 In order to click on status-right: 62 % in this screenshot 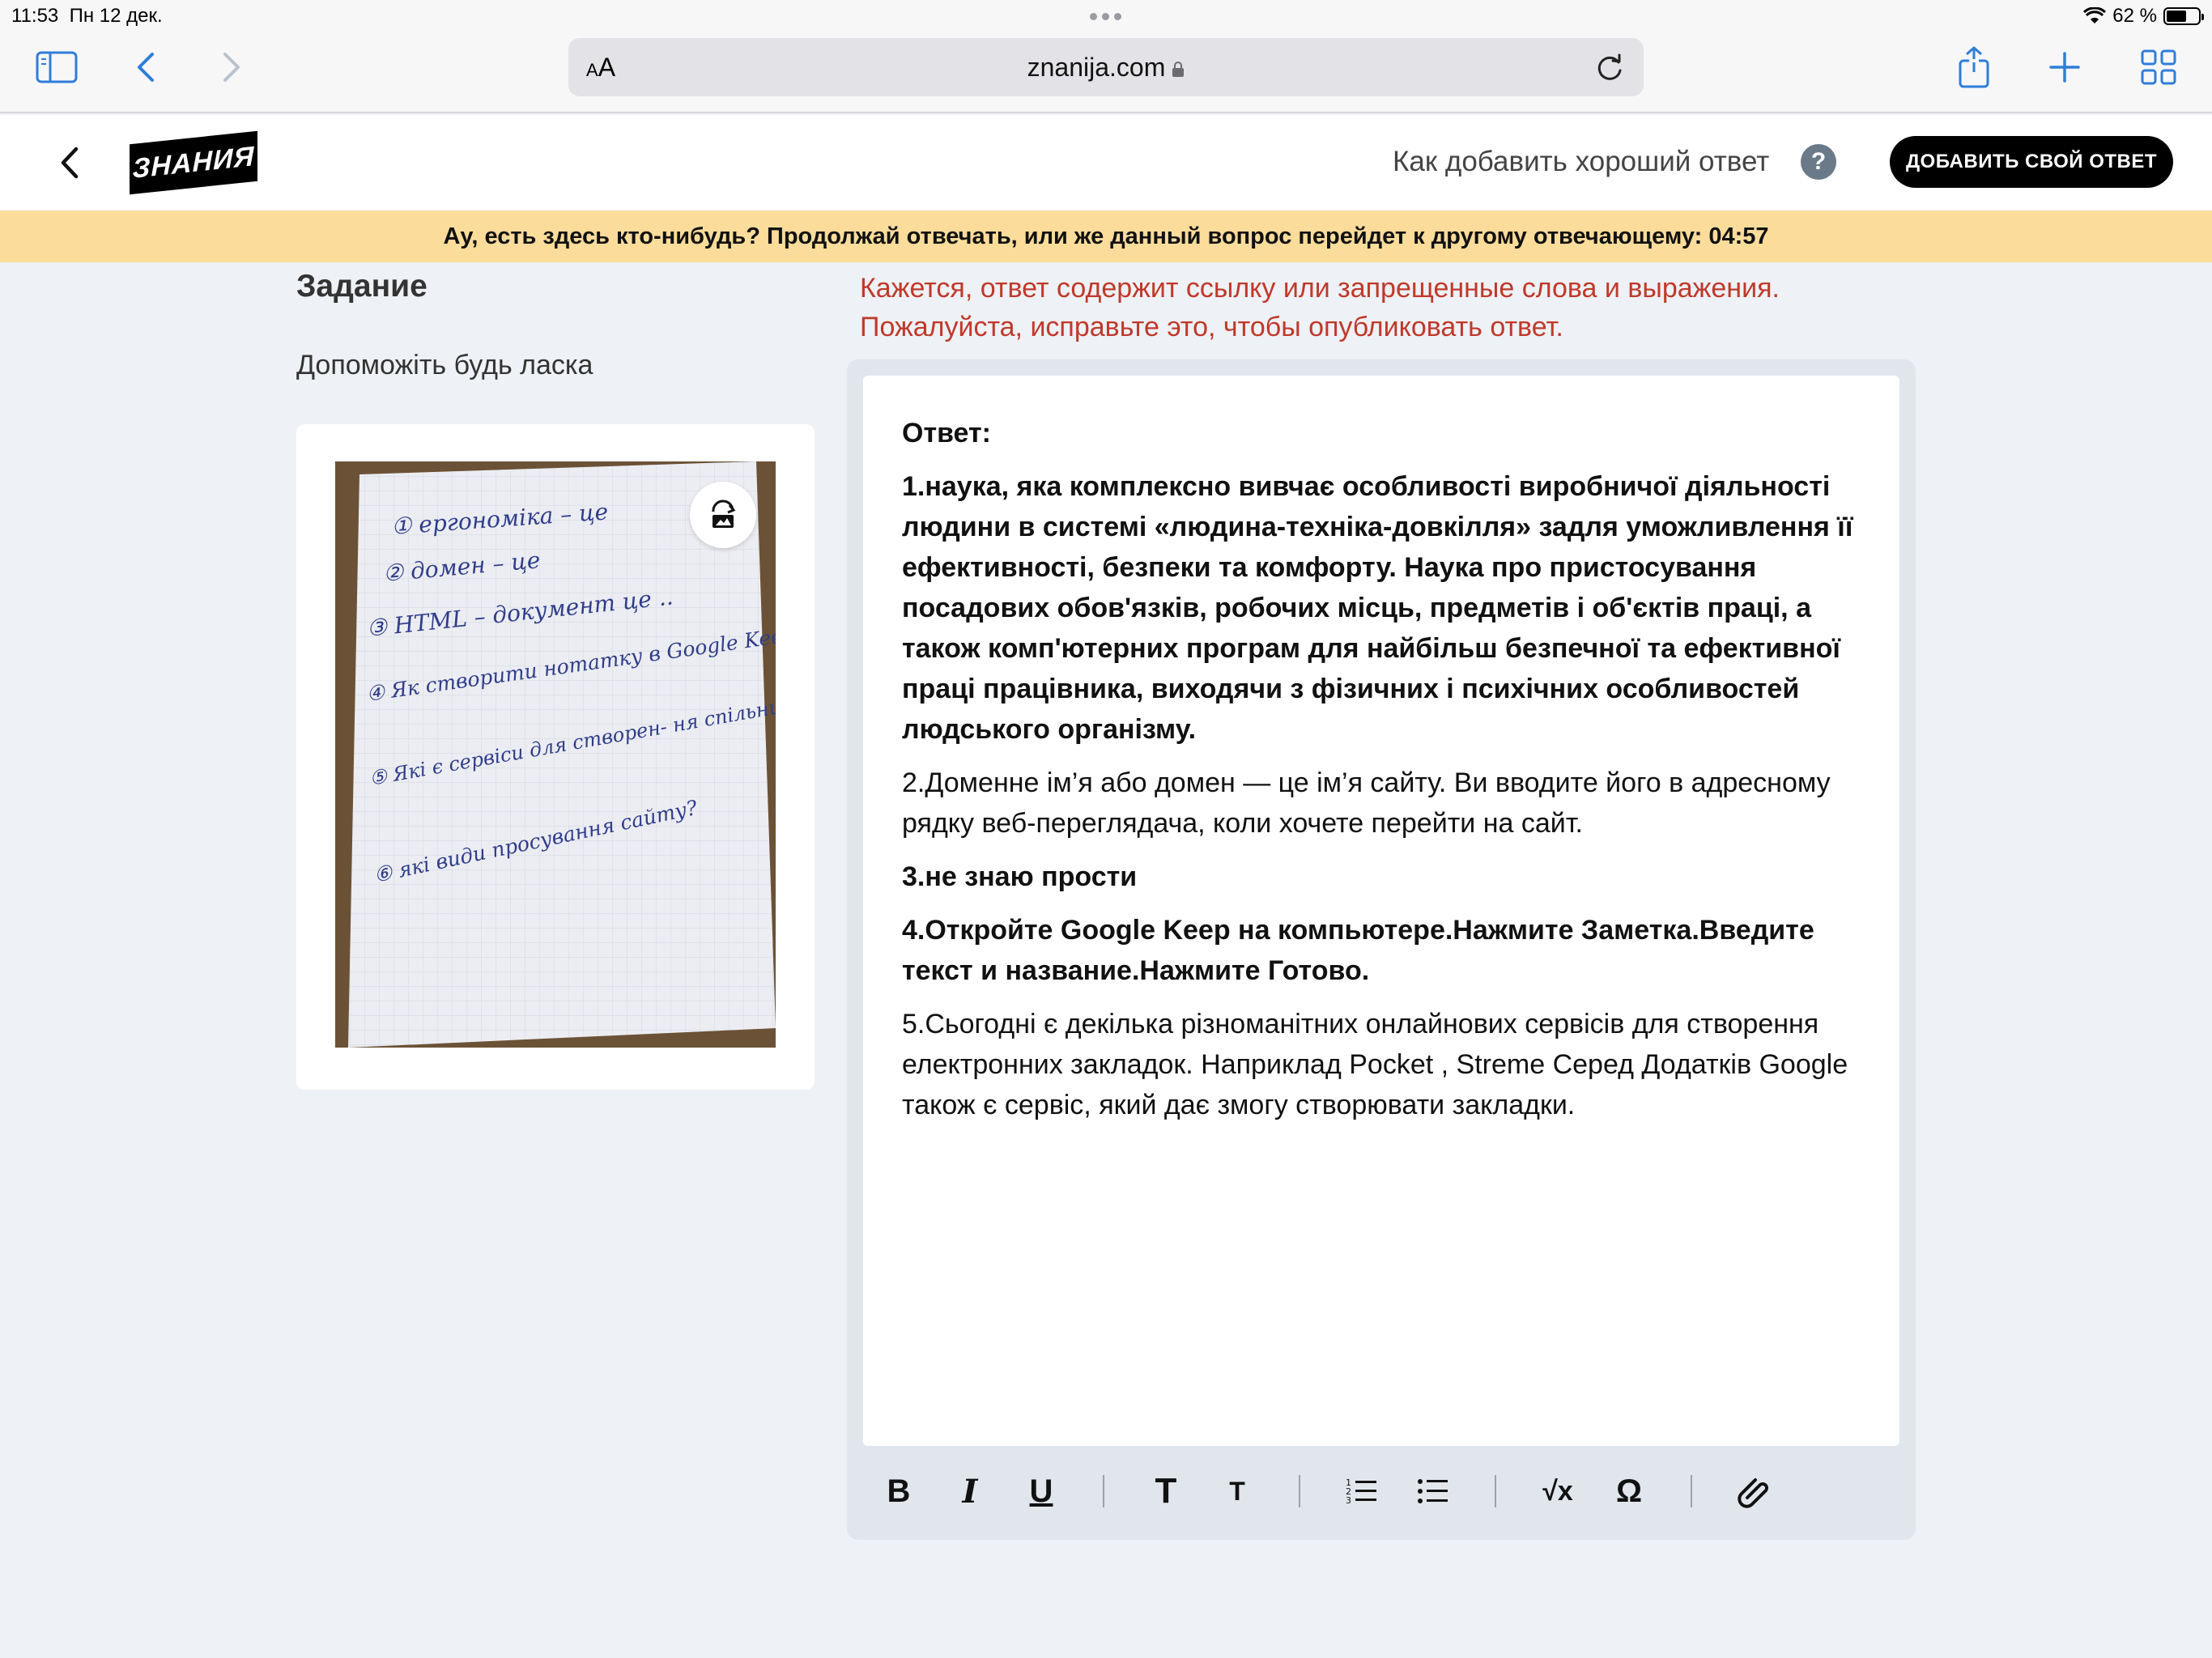, I will do `click(2144, 16)`.